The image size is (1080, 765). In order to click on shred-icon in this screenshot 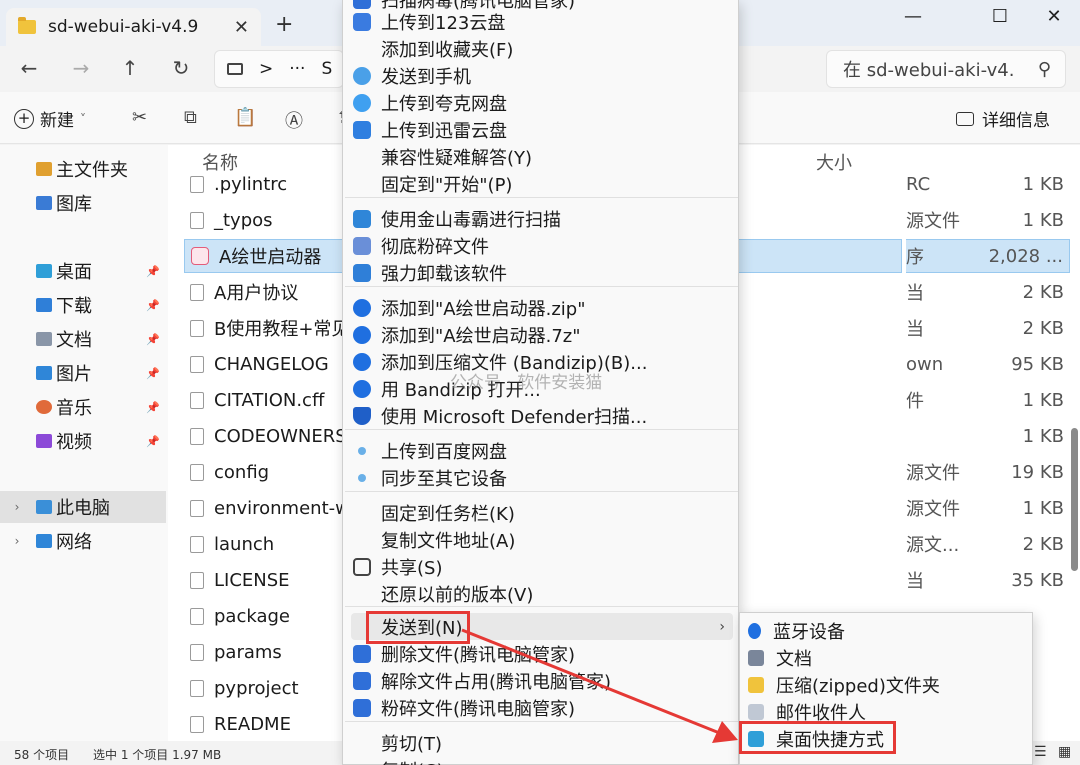, I will do `click(362, 245)`.